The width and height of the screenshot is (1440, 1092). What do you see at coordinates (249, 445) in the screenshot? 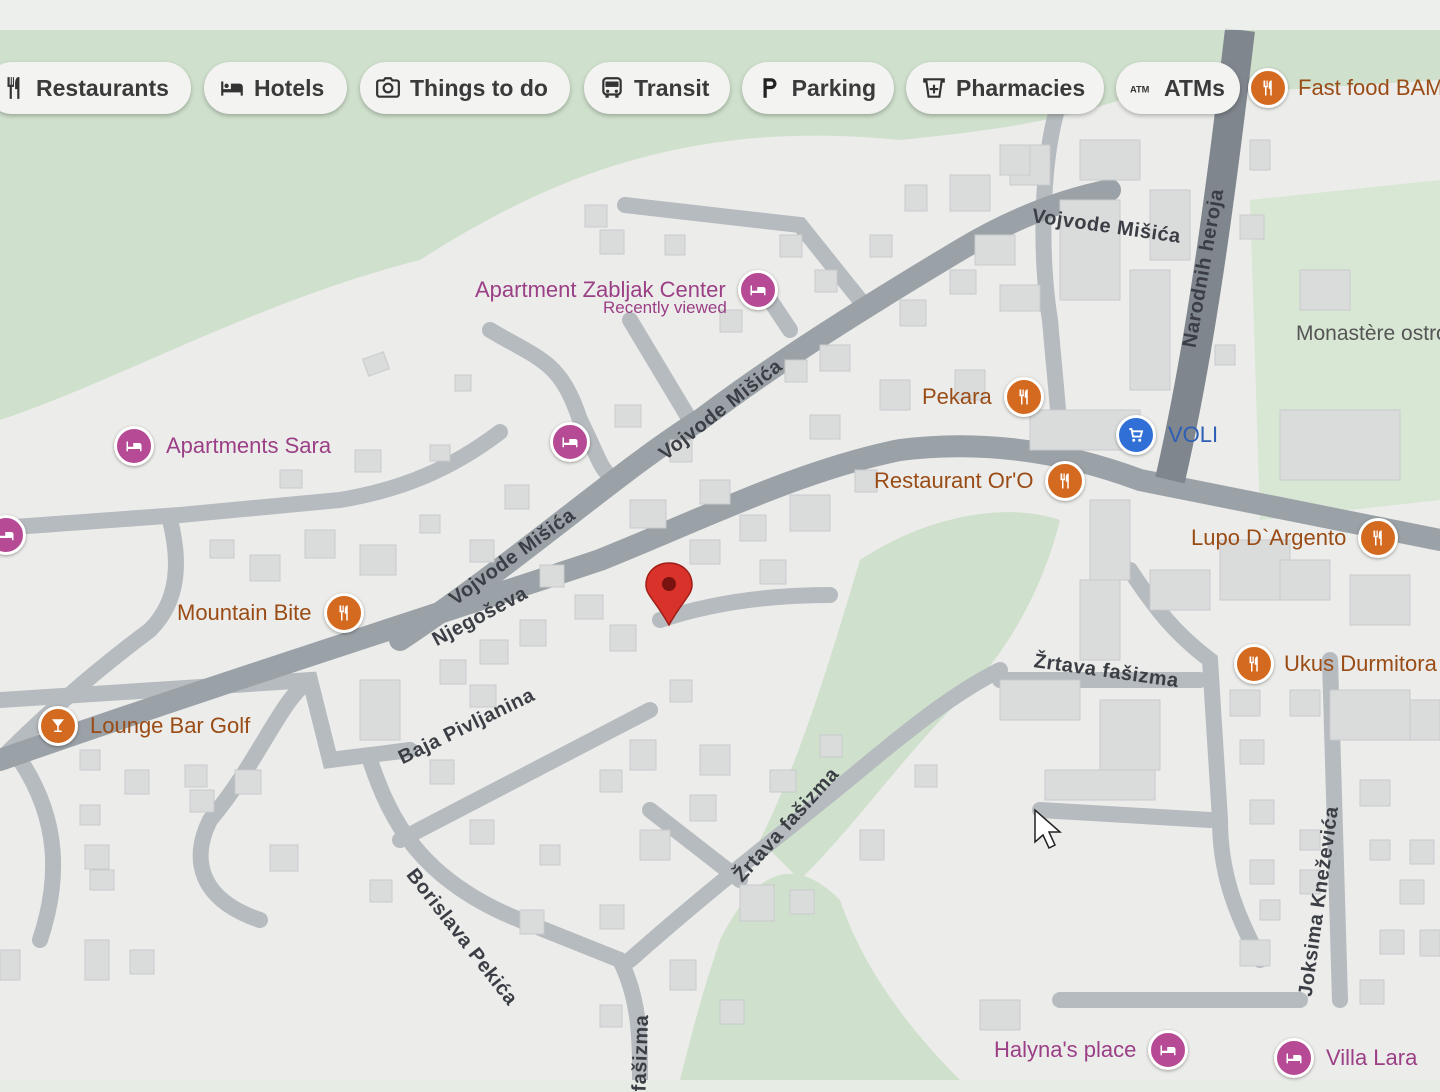
I see `poi-label: Apartments Sara` at bounding box center [249, 445].